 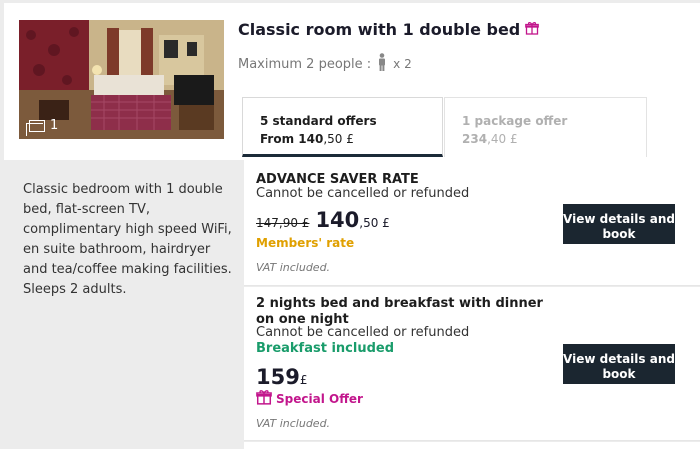 What do you see at coordinates (283, 223) in the screenshot?
I see `old-price: 147,90 £` at bounding box center [283, 223].